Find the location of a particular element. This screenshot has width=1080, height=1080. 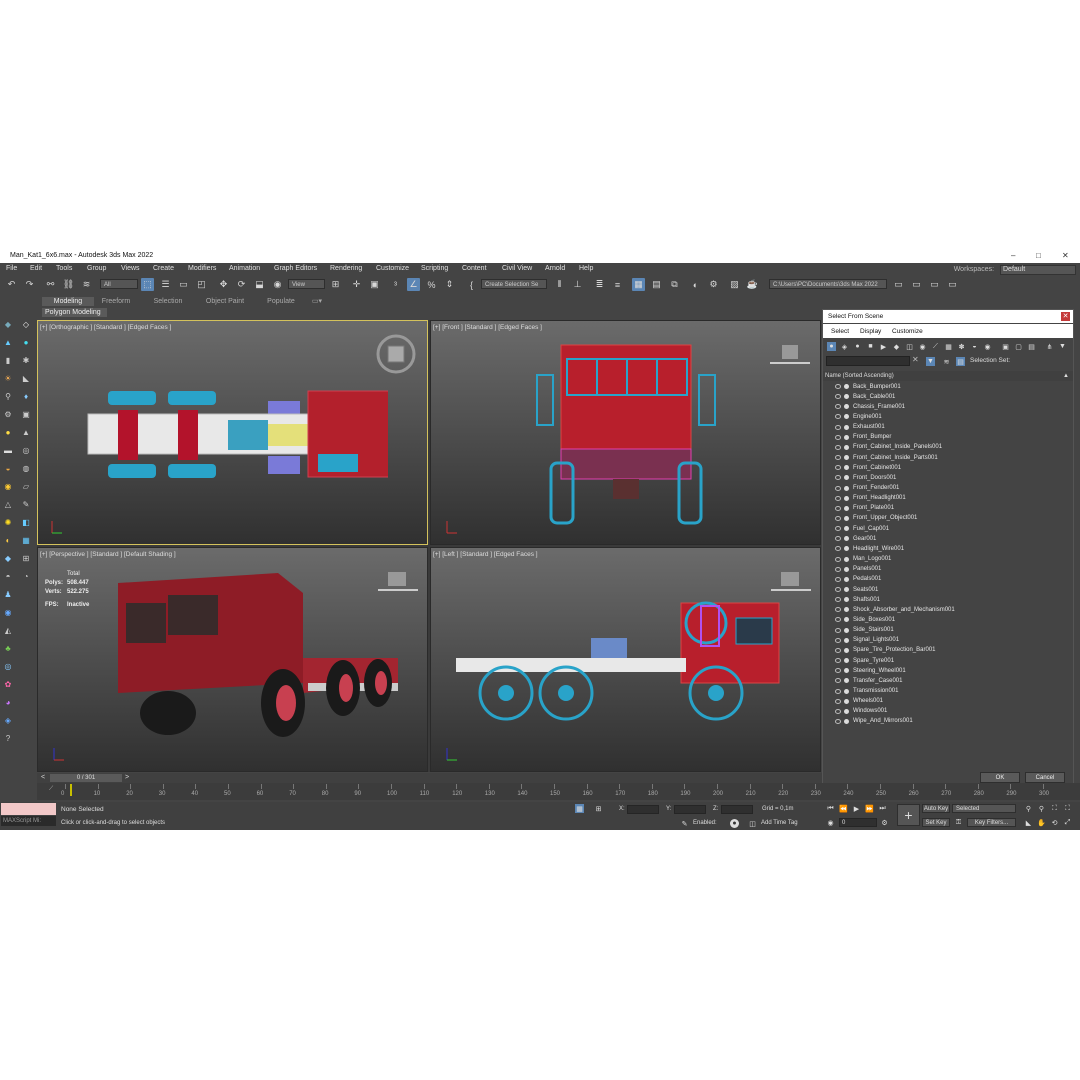

list-item: Engine001 is located at coordinates (948, 417).